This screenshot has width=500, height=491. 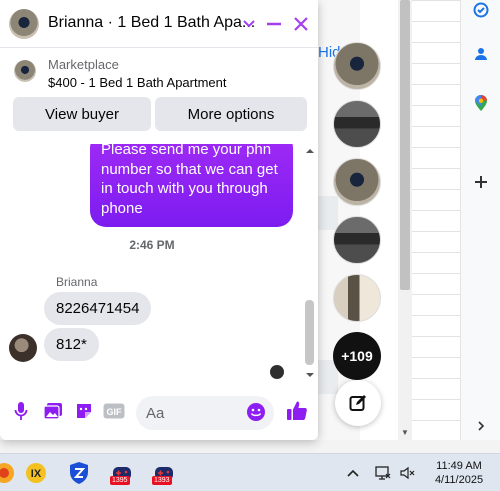 What do you see at coordinates (309, 332) in the screenshot?
I see `message-scrollbar-thumb` at bounding box center [309, 332].